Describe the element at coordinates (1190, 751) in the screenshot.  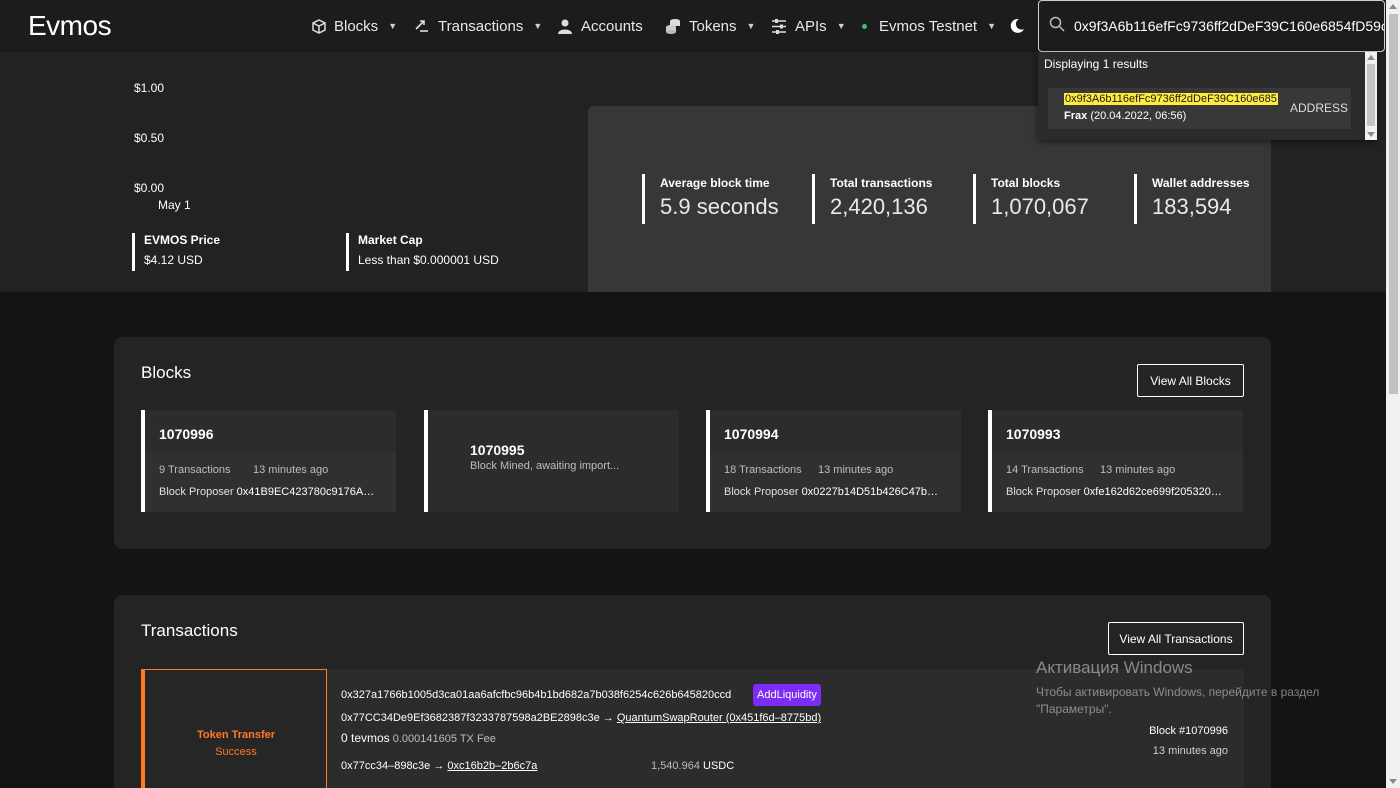
I see `tx-age: 13 minutes ago` at that location.